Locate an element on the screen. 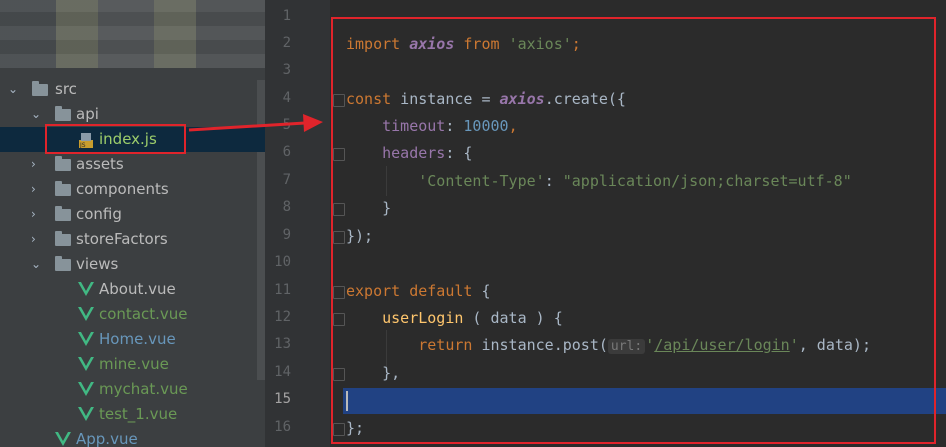  svg-text: JS is located at coordinates (82, 145).